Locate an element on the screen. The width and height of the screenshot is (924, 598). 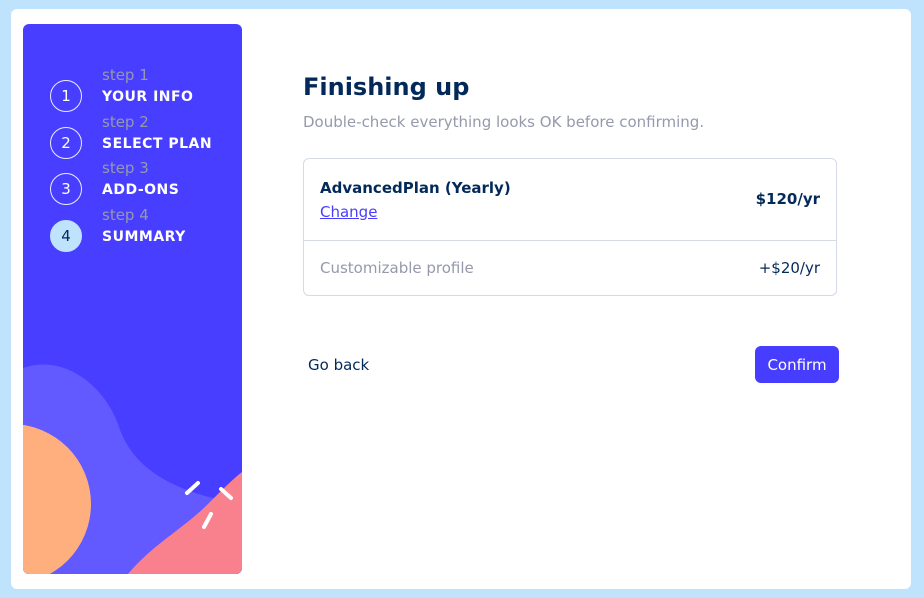
step-title: YOUR INFO is located at coordinates (148, 97).